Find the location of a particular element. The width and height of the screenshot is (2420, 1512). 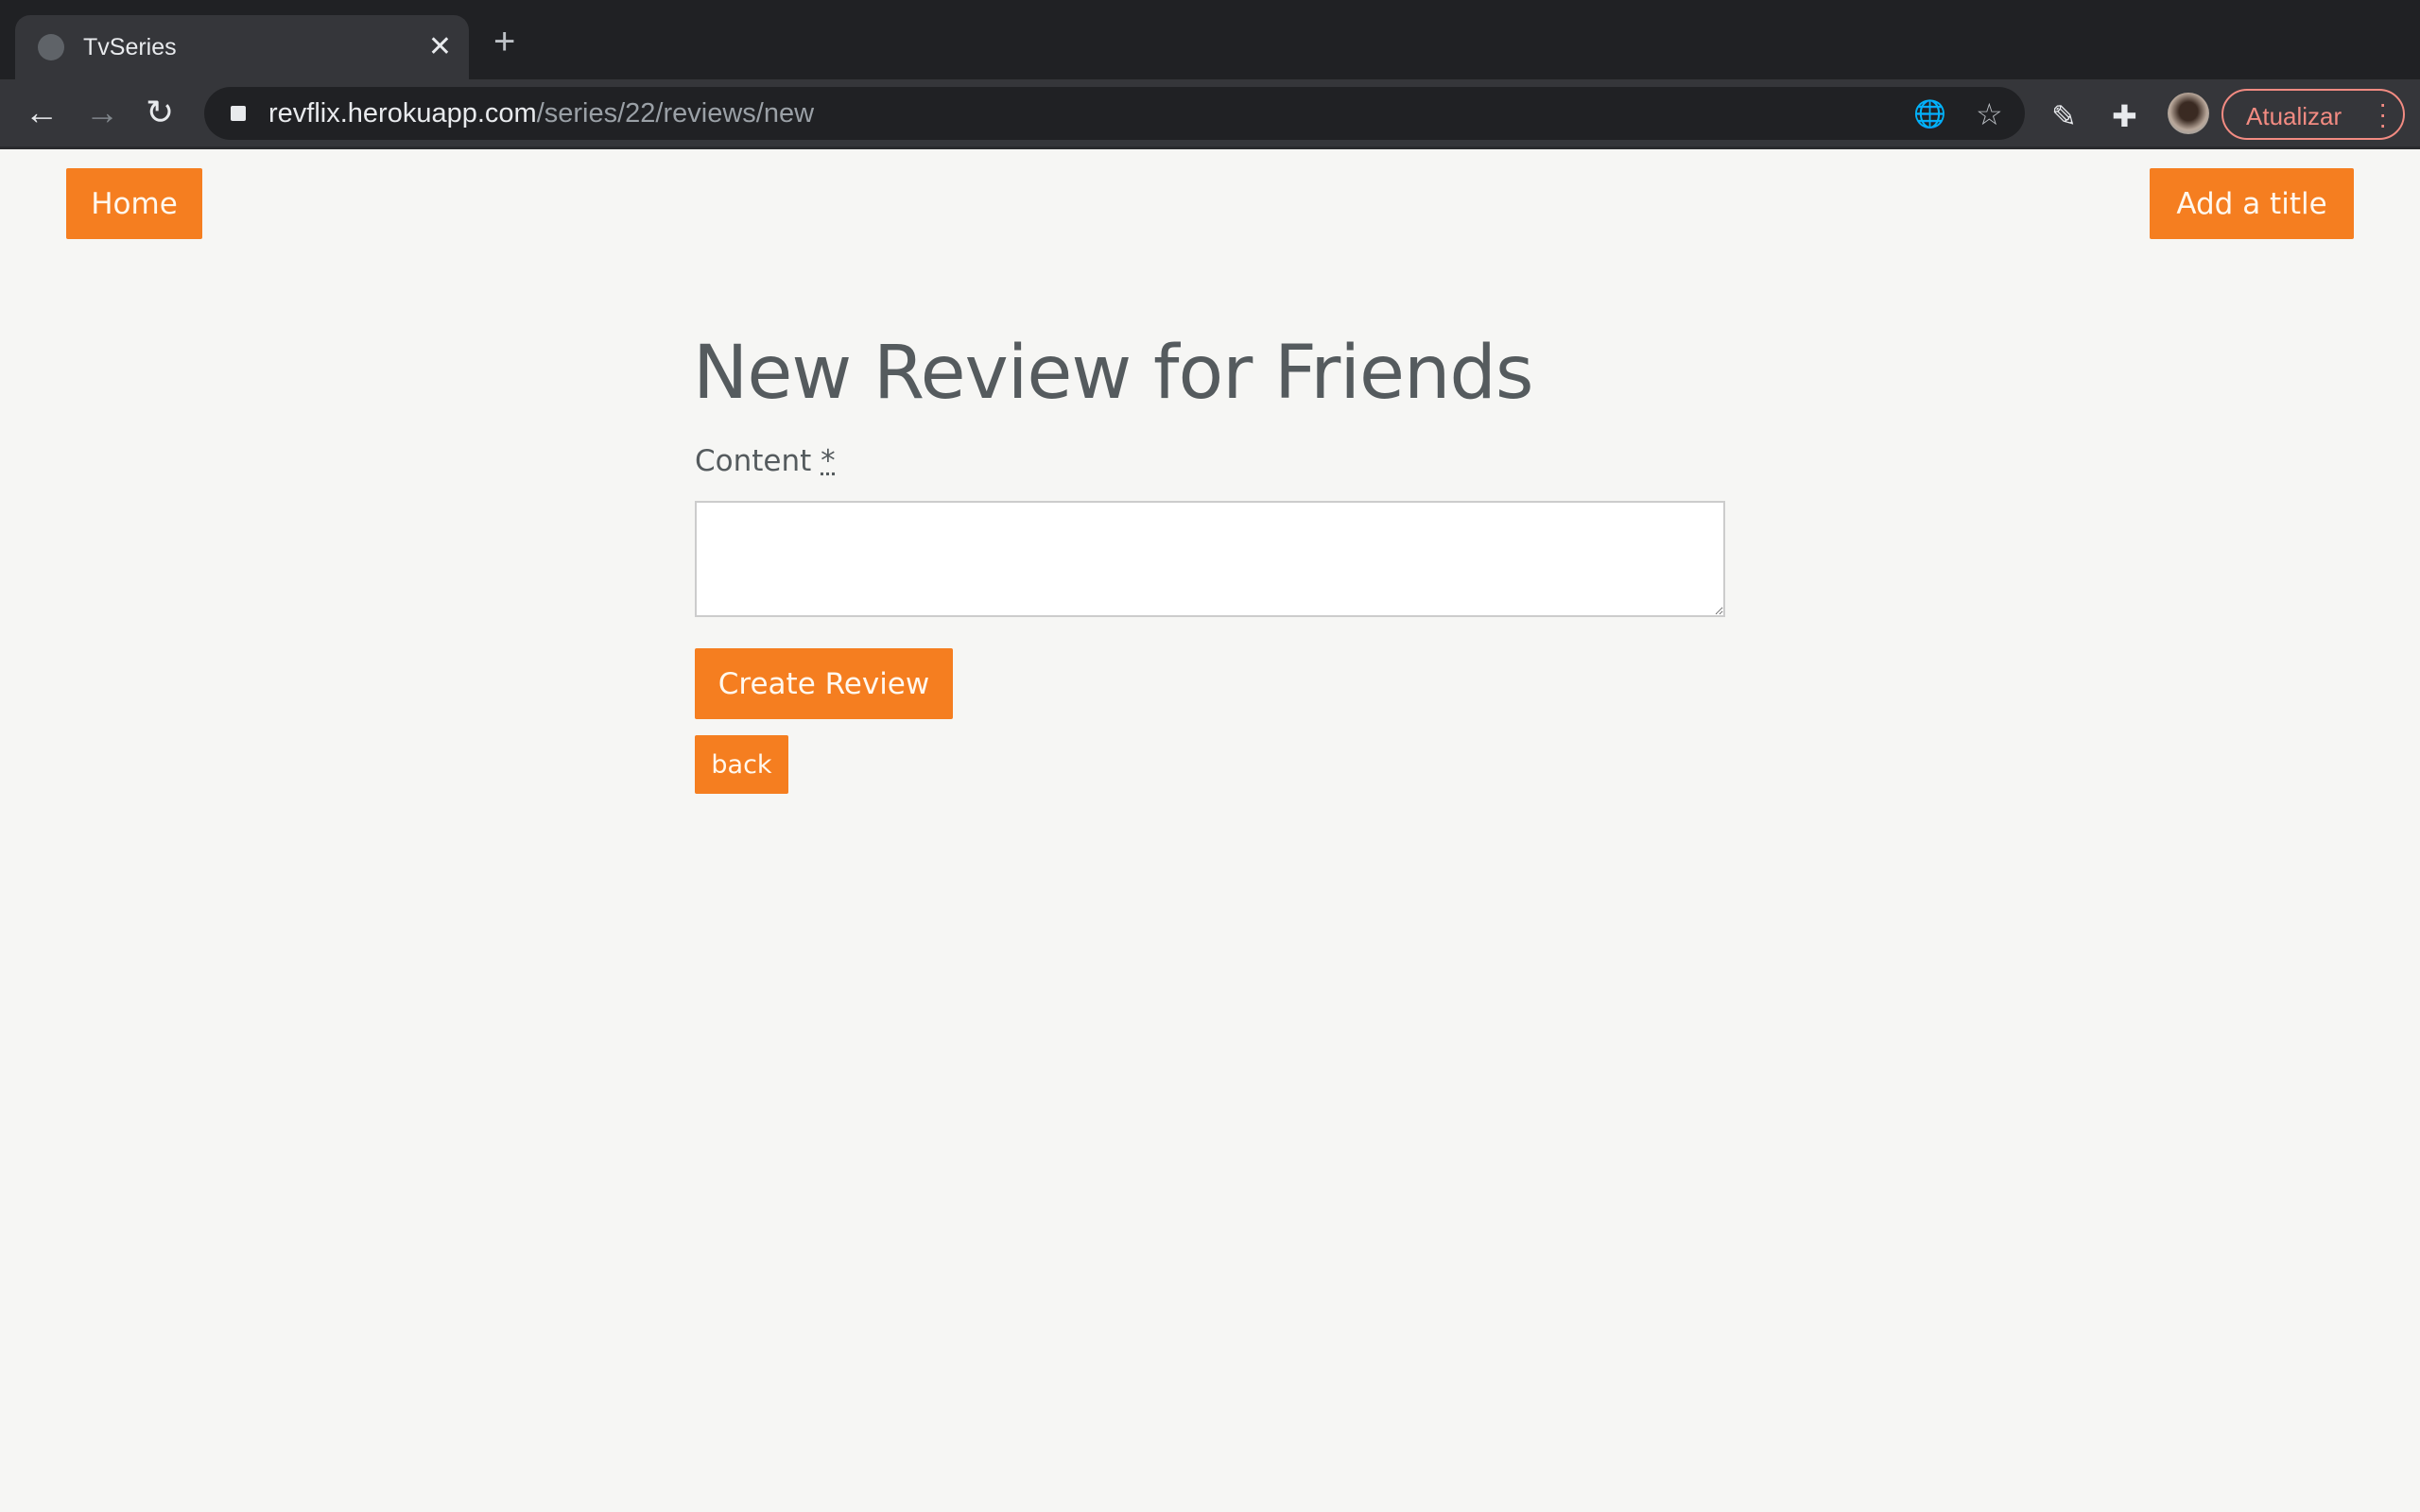

lock-icon is located at coordinates (238, 113).